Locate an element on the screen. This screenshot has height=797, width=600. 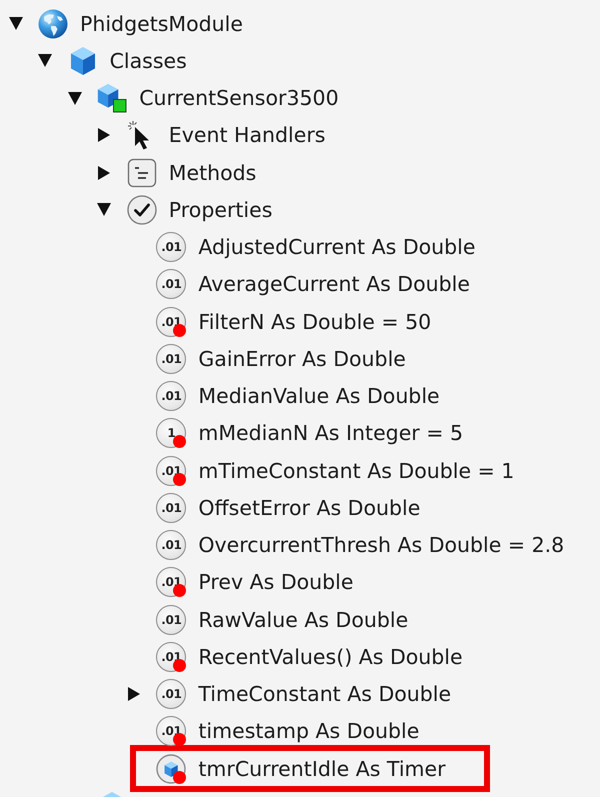
tree-item-label: OvercurrentThresh As Double = 2.8 is located at coordinates (381, 545).